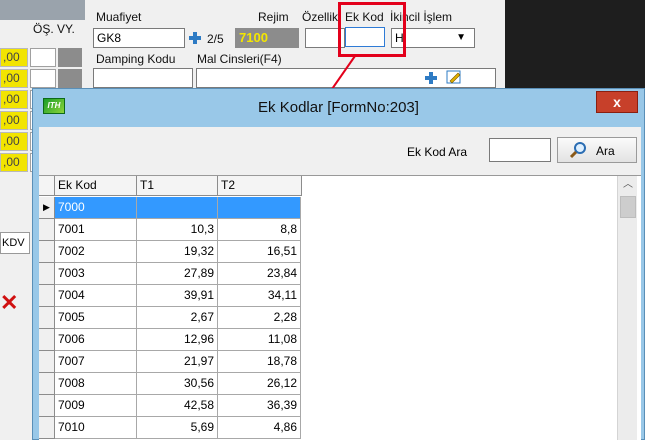 This screenshot has width=645, height=440. Describe the element at coordinates (215, 39) in the screenshot. I see `page-indicator: 2/5` at that location.